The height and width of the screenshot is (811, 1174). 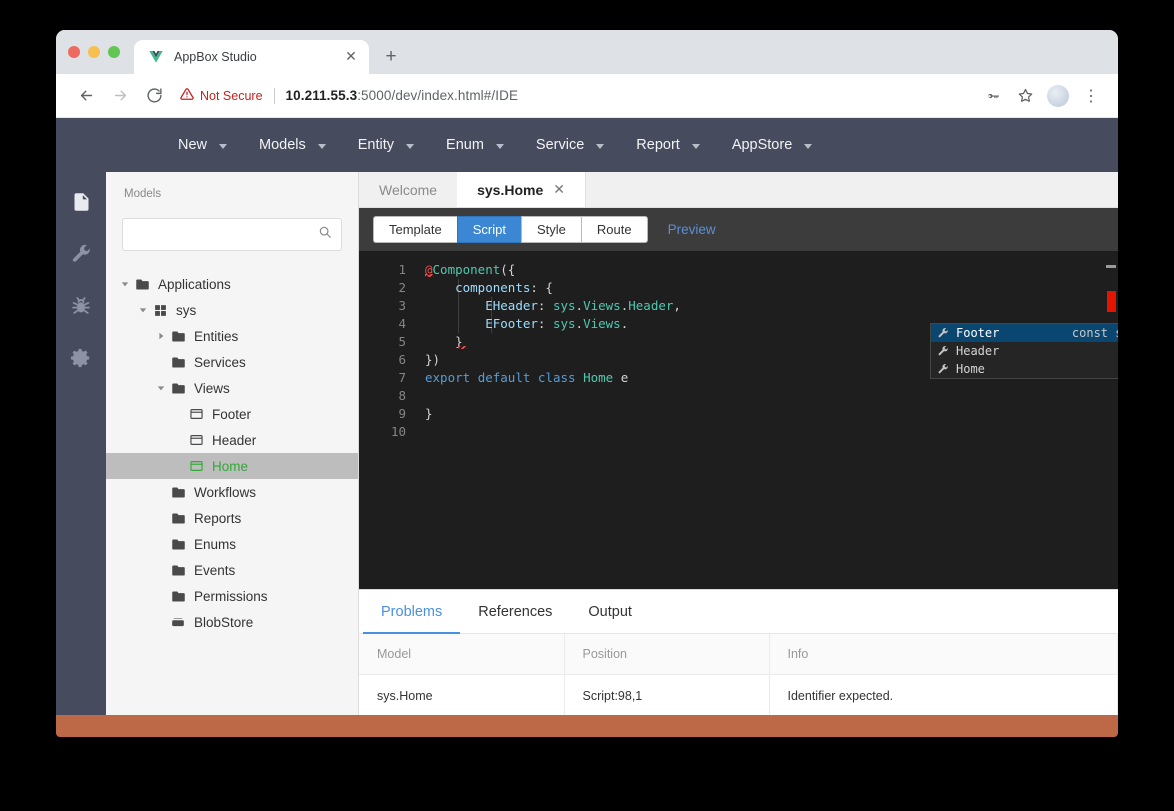 What do you see at coordinates (232, 310) in the screenshot?
I see `tree-item-sys: sys` at bounding box center [232, 310].